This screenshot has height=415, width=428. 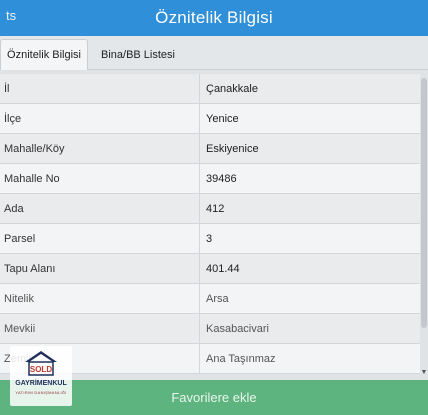 What do you see at coordinates (424, 373) in the screenshot?
I see `scroll-down-arrow-icon: ▼` at bounding box center [424, 373].